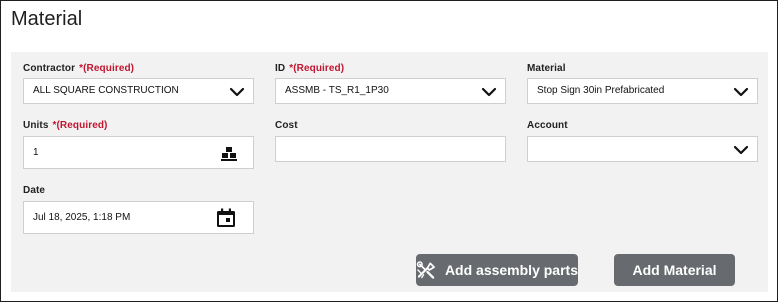 The image size is (778, 302). What do you see at coordinates (280, 68) in the screenshot?
I see `id-label-text: ID` at bounding box center [280, 68].